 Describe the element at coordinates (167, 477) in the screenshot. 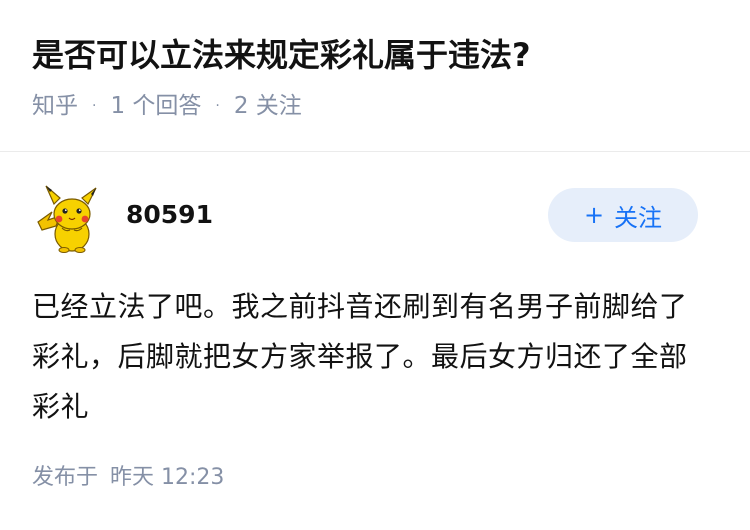

I see `published-time: 昨天 12:23` at that location.